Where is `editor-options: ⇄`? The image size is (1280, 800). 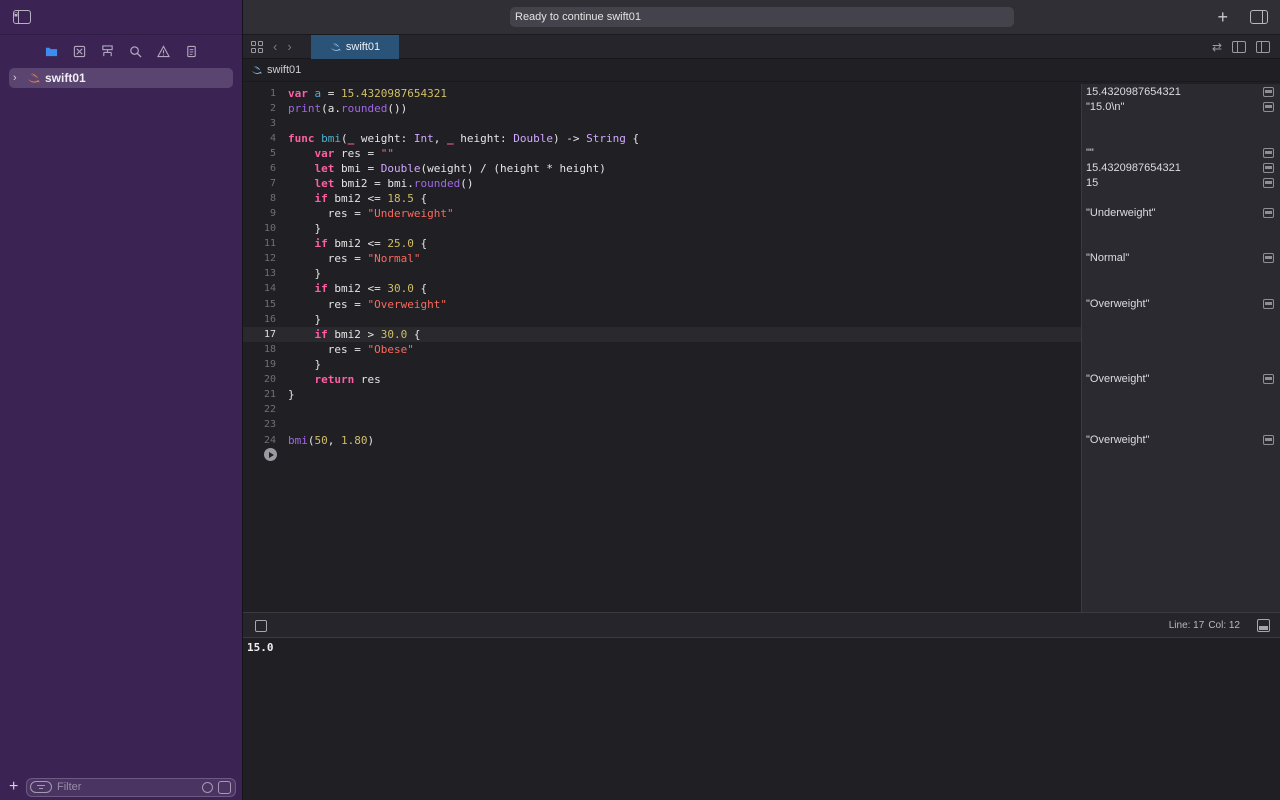 editor-options: ⇄ is located at coordinates (1241, 47).